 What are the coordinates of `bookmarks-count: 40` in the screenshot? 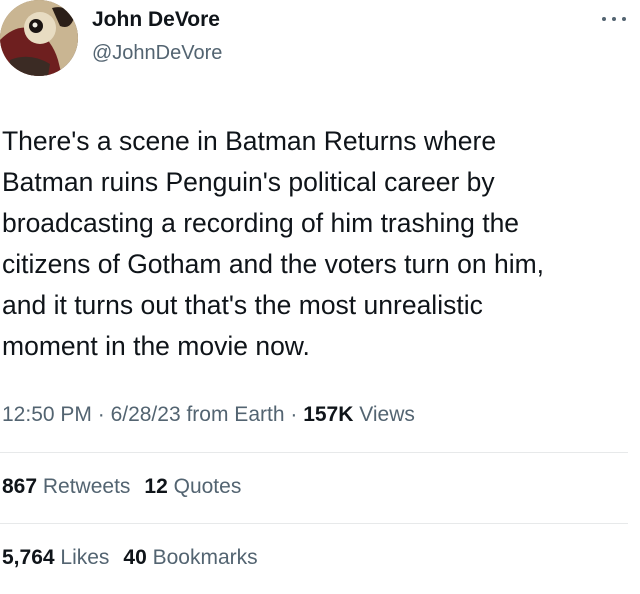 It's located at (135, 557).